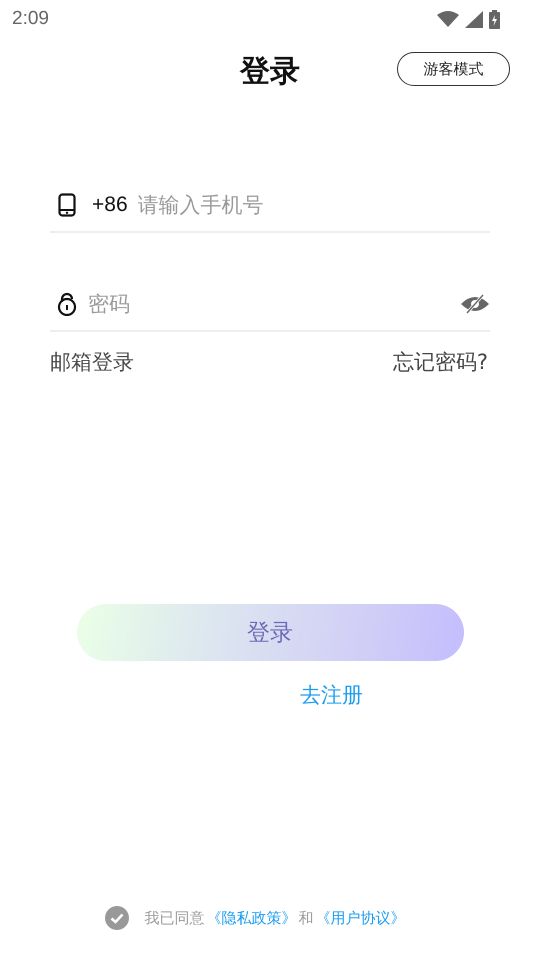 This screenshot has width=540, height=960. Describe the element at coordinates (67, 304) in the screenshot. I see `lock-icon` at that location.